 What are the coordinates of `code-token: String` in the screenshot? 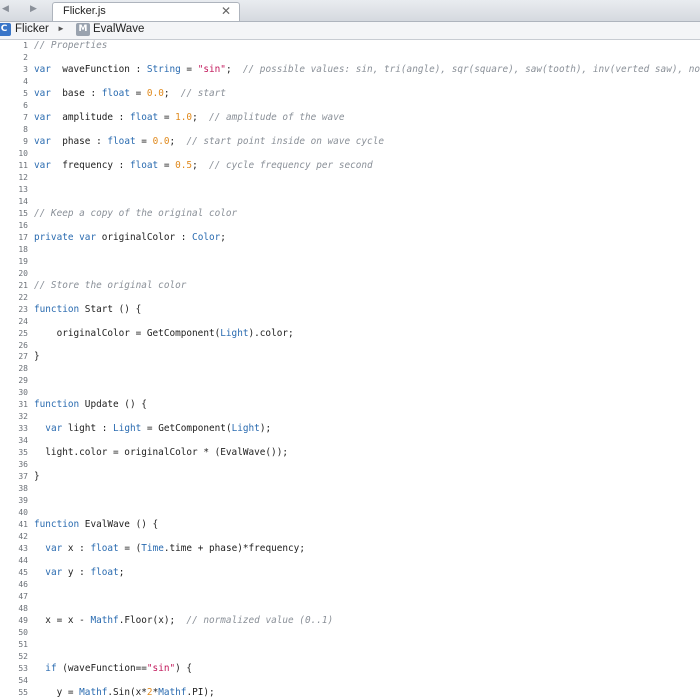 It's located at (163, 69).